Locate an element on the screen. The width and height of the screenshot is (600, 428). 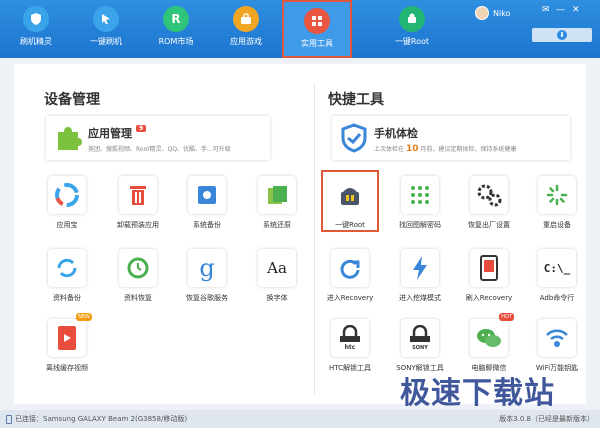
months-count: 10 is located at coordinates (412, 149).